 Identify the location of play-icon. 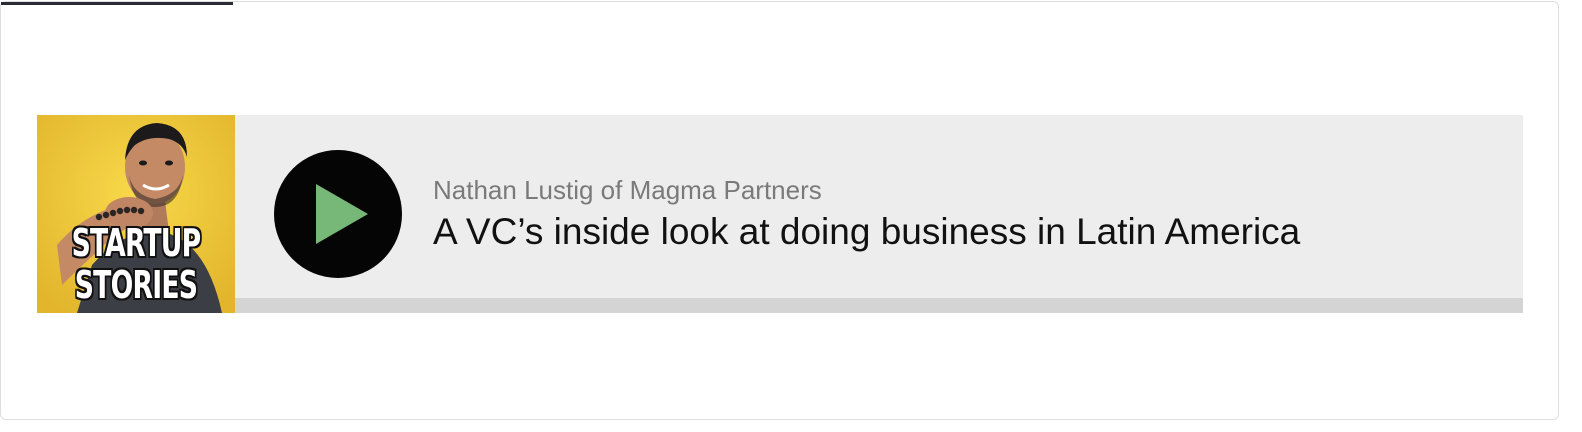
(342, 214).